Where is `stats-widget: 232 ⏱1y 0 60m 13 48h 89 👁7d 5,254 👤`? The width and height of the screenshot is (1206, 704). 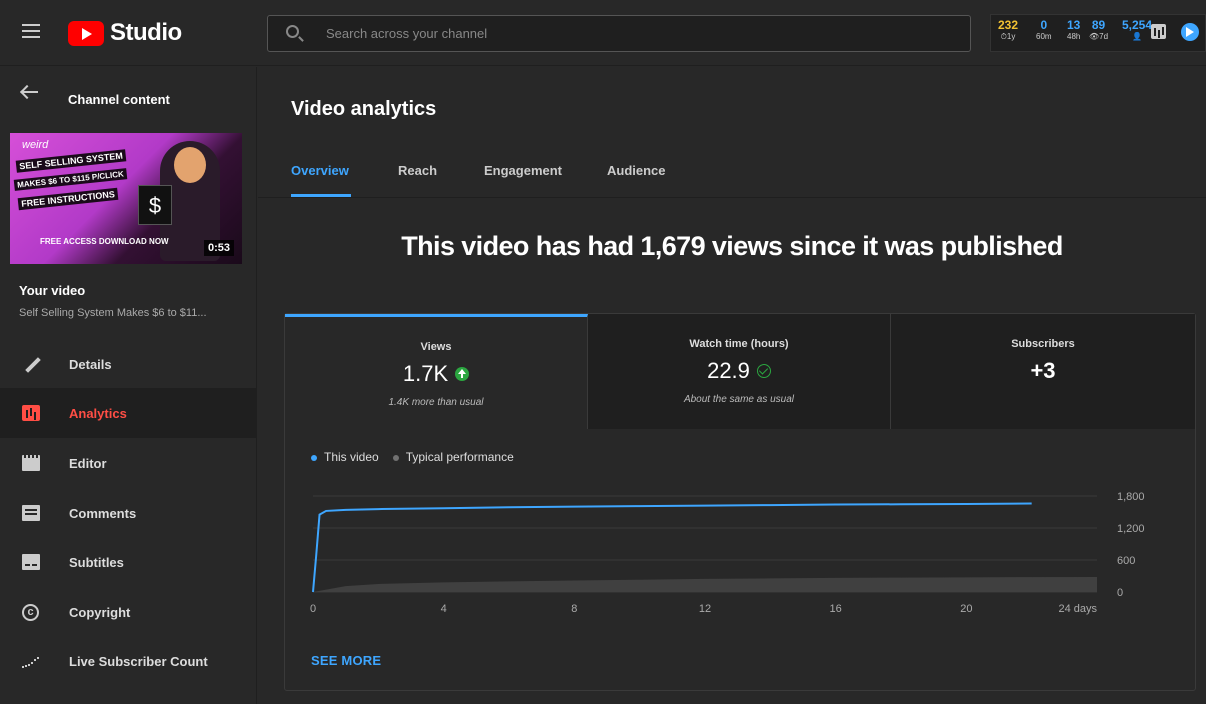
stats-widget: 232 ⏱1y 0 60m 13 48h 89 👁7d 5,254 👤 is located at coordinates (1098, 33).